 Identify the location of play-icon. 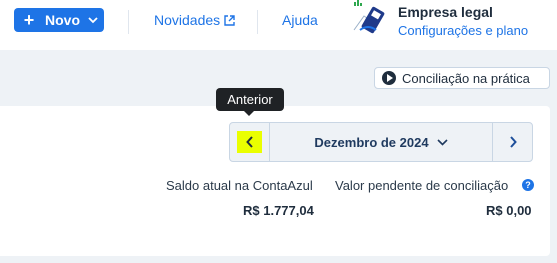
(389, 78).